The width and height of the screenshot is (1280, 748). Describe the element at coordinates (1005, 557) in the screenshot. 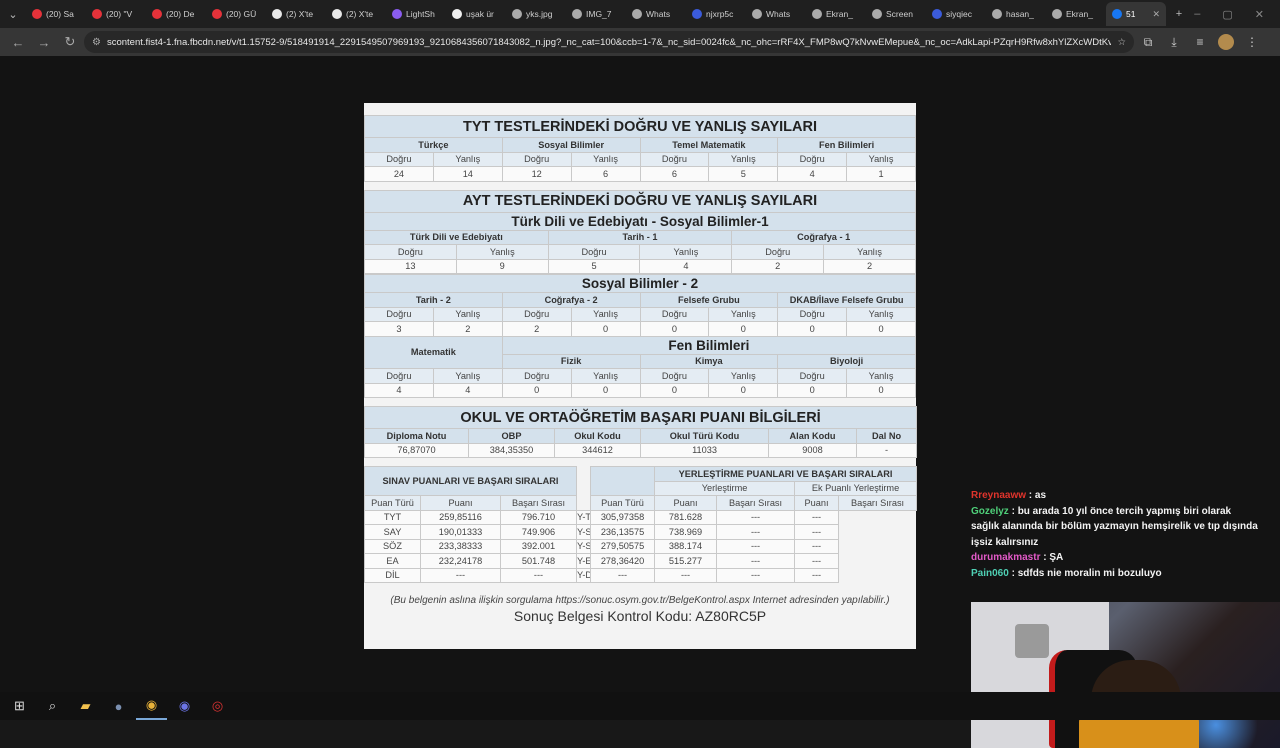

I see `chat-username: durumakmastr` at that location.